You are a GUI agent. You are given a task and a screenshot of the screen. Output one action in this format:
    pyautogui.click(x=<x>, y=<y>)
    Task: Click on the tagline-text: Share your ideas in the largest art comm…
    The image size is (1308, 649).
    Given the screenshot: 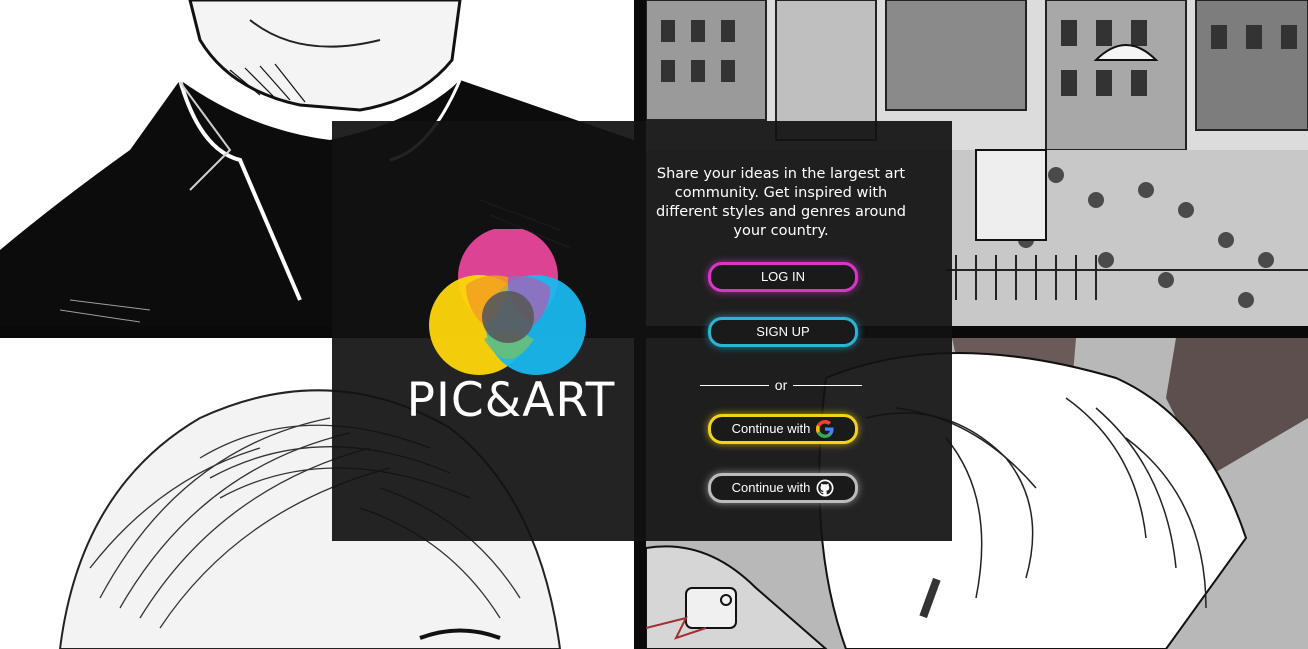 What is the action you would take?
    pyautogui.click(x=781, y=202)
    